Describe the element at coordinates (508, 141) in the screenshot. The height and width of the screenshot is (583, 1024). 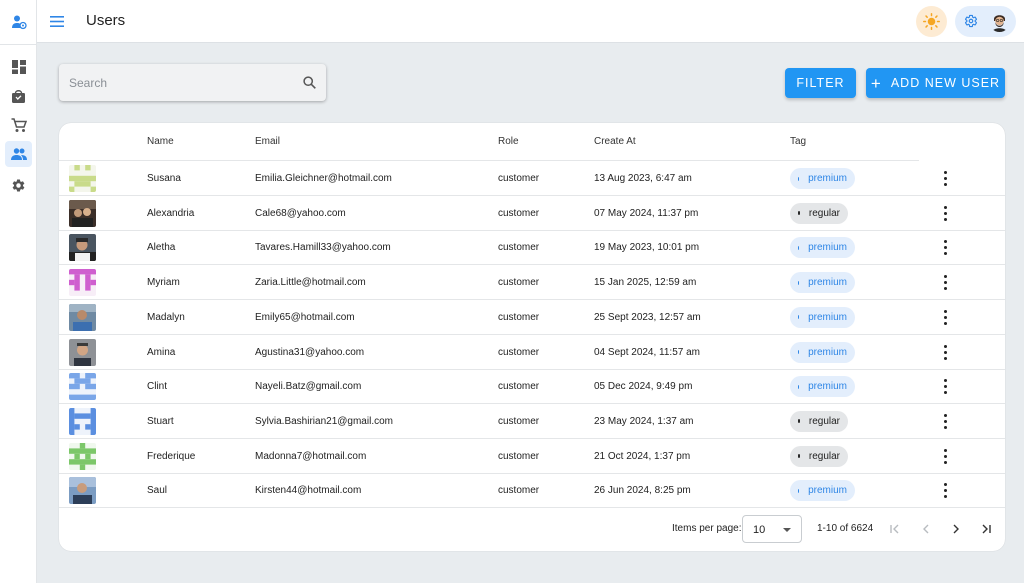
I see `column-header-role: Role` at that location.